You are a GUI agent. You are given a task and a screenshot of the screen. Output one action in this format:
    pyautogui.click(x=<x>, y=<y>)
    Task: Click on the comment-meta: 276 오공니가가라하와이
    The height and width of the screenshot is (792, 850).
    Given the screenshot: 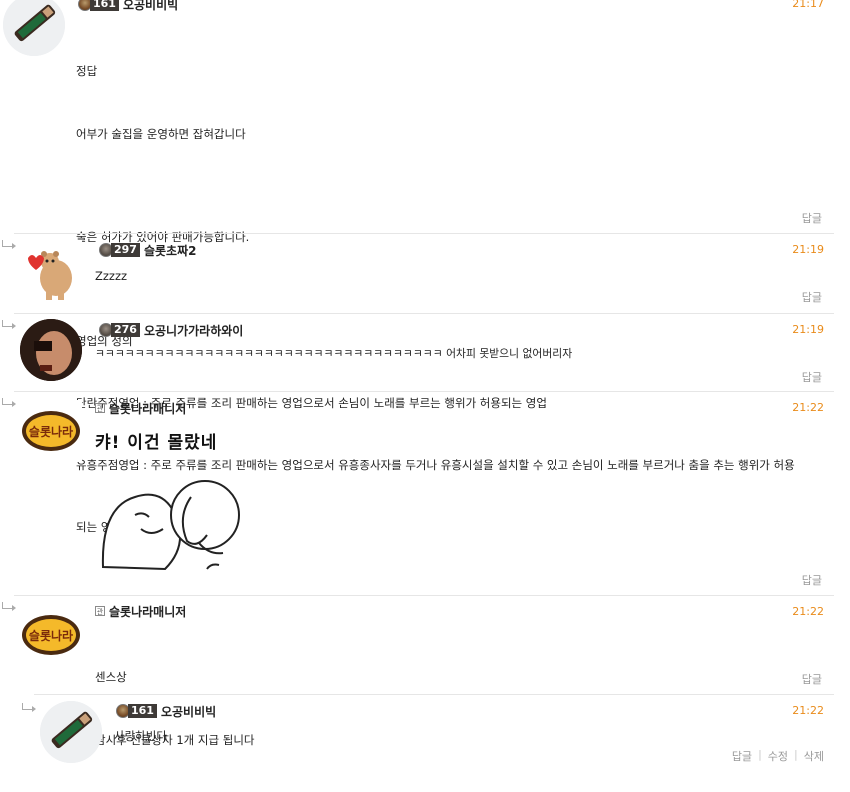 What is the action you would take?
    pyautogui.click(x=171, y=330)
    